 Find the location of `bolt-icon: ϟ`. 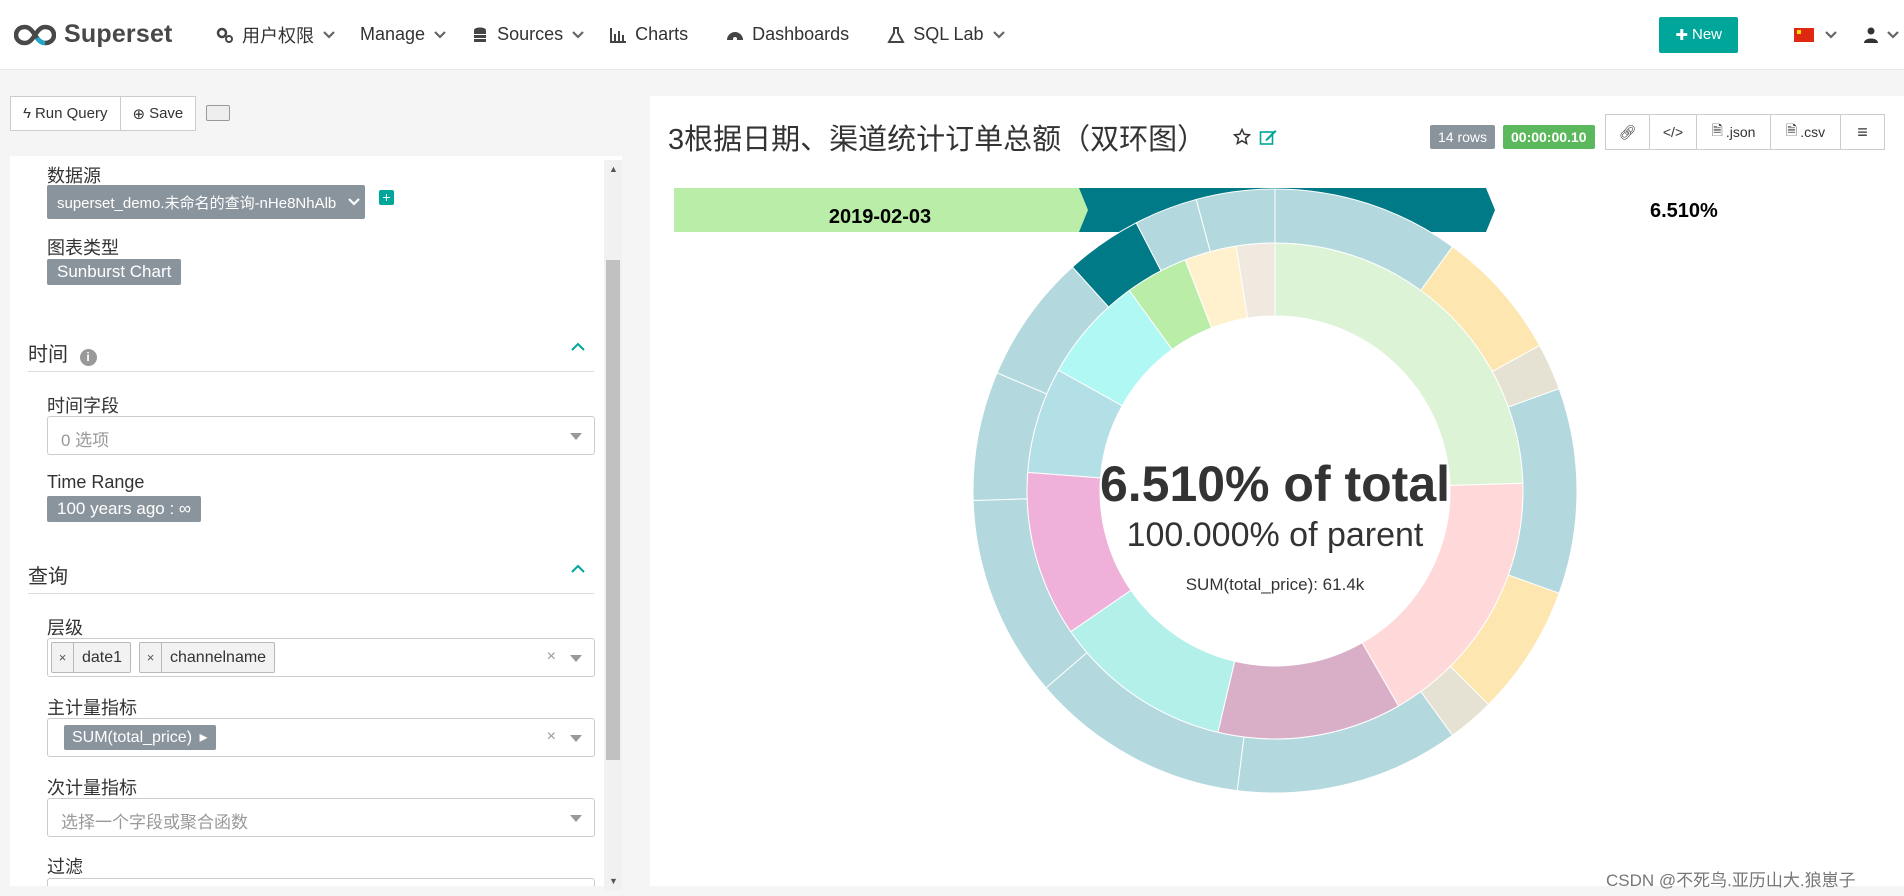

bolt-icon: ϟ is located at coordinates (27, 113).